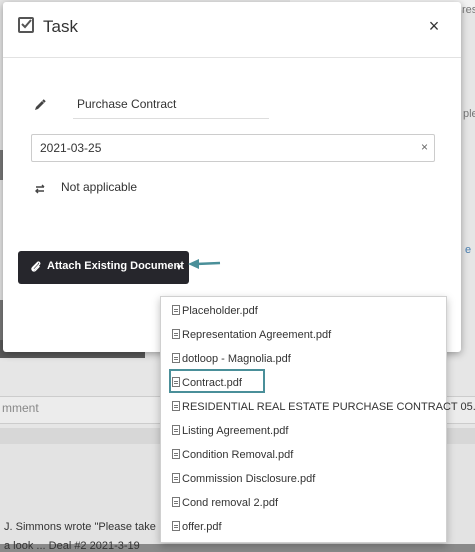  Describe the element at coordinates (36, 266) in the screenshot. I see `paperclip-icon` at that location.